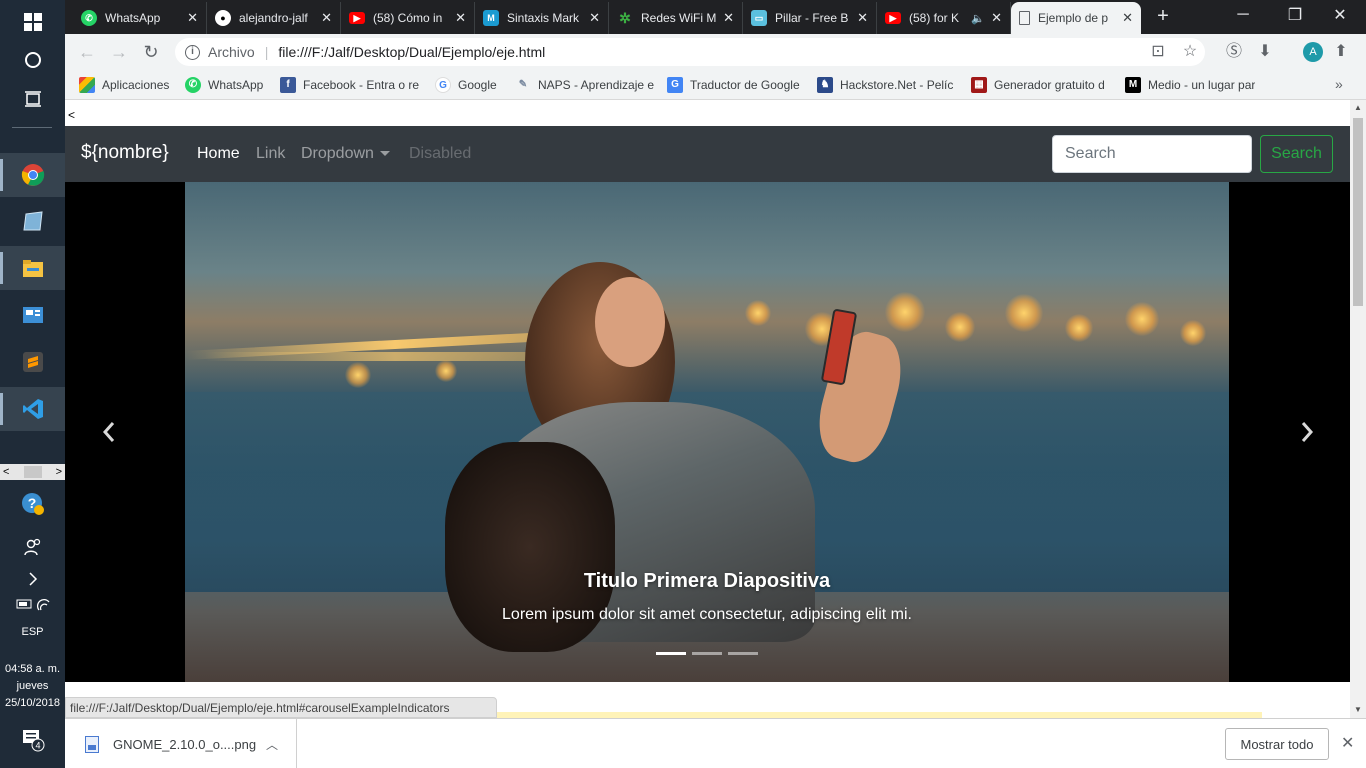  What do you see at coordinates (1296, 154) in the screenshot?
I see `search-button: Search` at bounding box center [1296, 154].